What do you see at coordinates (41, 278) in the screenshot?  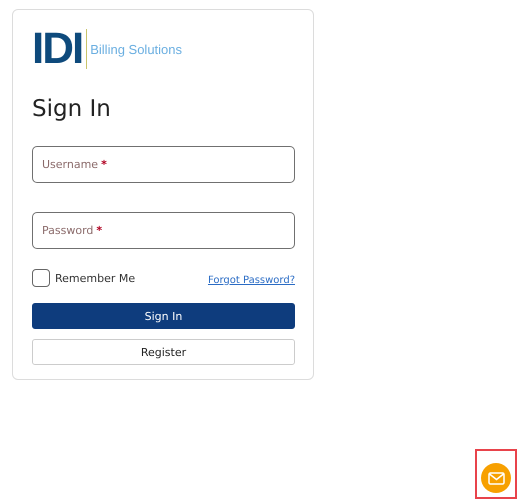 I see `remember-checkbox` at bounding box center [41, 278].